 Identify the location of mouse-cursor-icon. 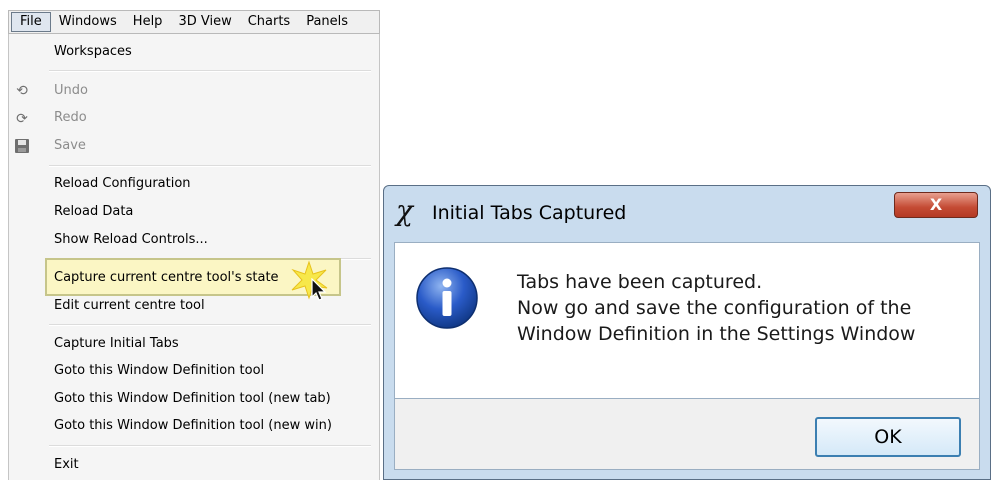
(319, 289).